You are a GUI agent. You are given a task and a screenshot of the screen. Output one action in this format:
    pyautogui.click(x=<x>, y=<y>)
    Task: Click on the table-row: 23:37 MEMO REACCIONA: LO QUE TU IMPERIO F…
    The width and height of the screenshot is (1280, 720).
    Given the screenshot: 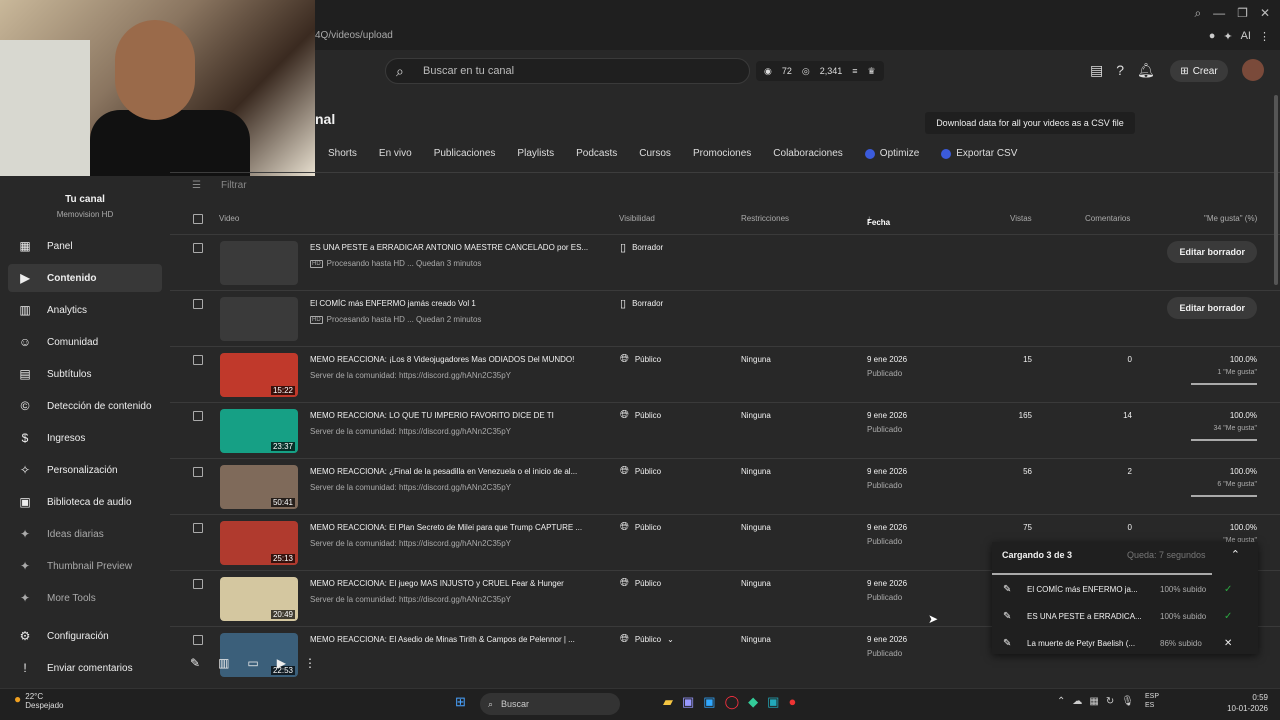 What is the action you would take?
    pyautogui.click(x=725, y=430)
    